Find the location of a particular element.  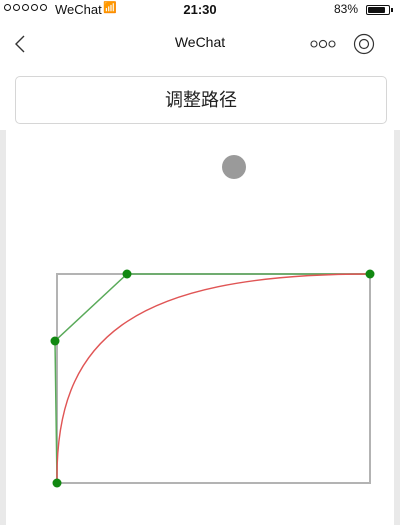

adjust-path-button: 调整路径 is located at coordinates (201, 100).